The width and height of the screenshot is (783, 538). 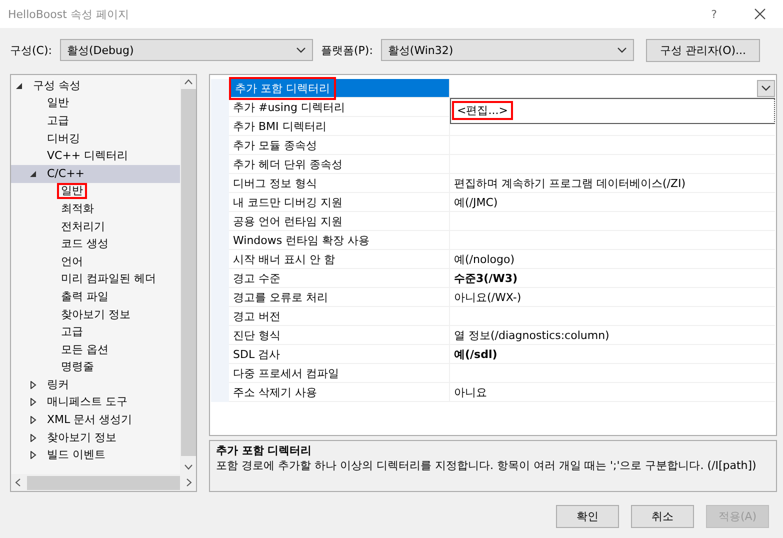 I want to click on property-name: 시작 배너 표시 안 함, so click(x=339, y=259).